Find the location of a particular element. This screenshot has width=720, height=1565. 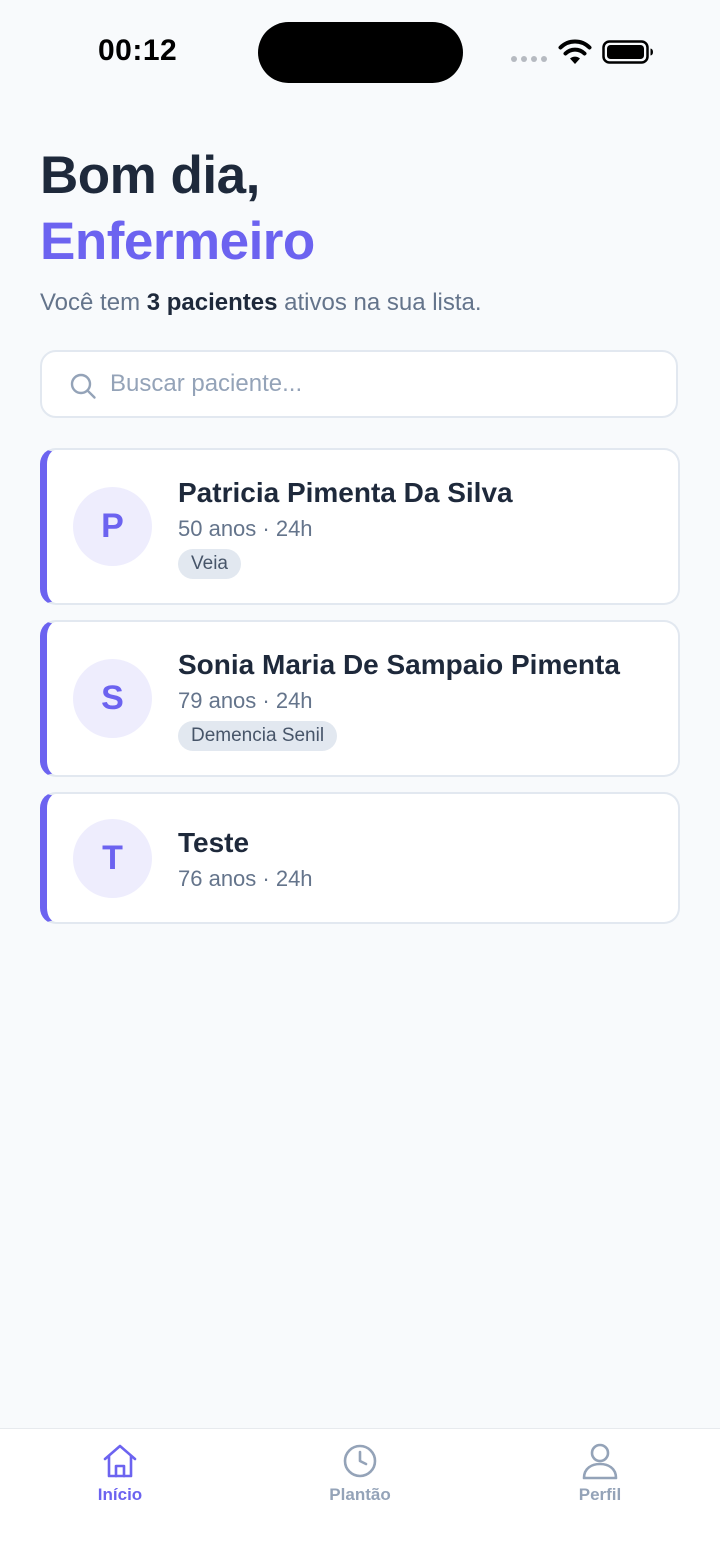

patient-avatar: T is located at coordinates (112, 858).